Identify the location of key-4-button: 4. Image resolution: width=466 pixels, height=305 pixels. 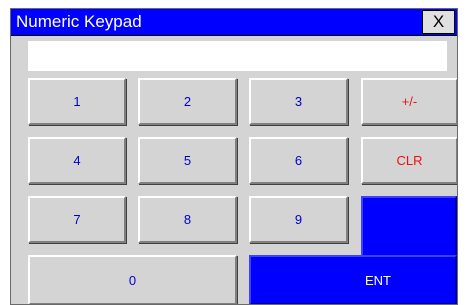
(77, 160).